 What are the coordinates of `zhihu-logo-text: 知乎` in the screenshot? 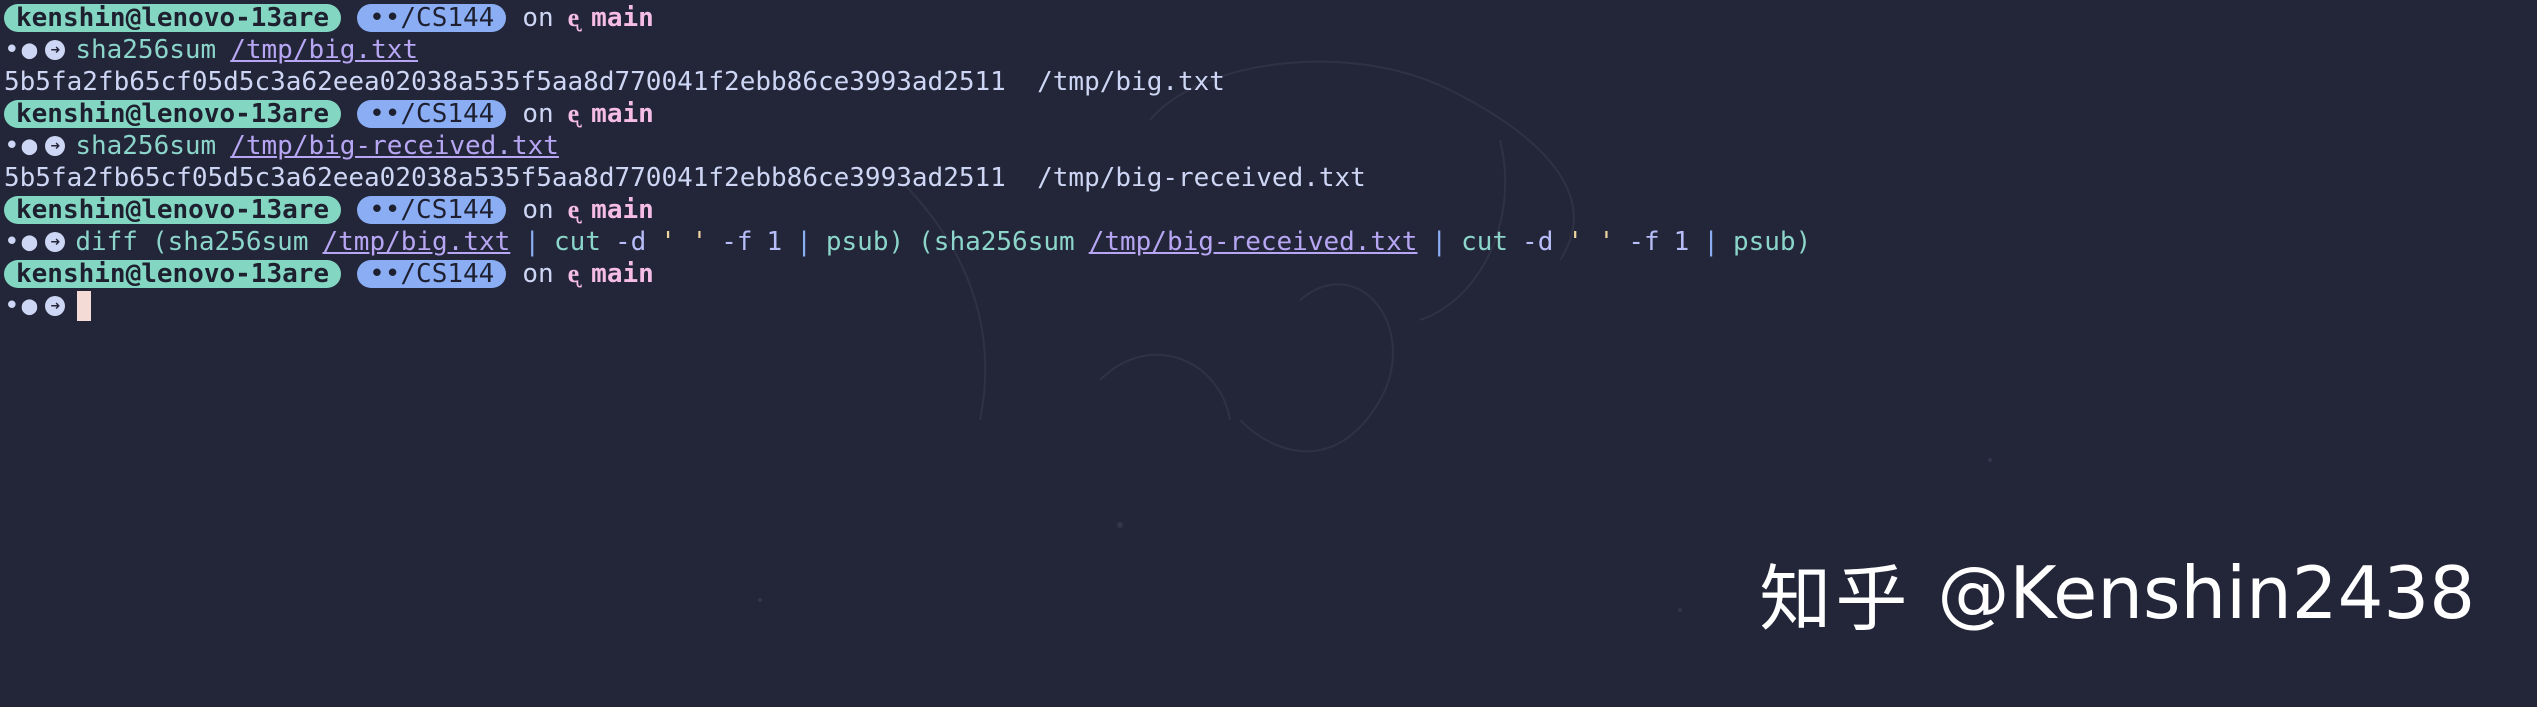 It's located at (1835, 599).